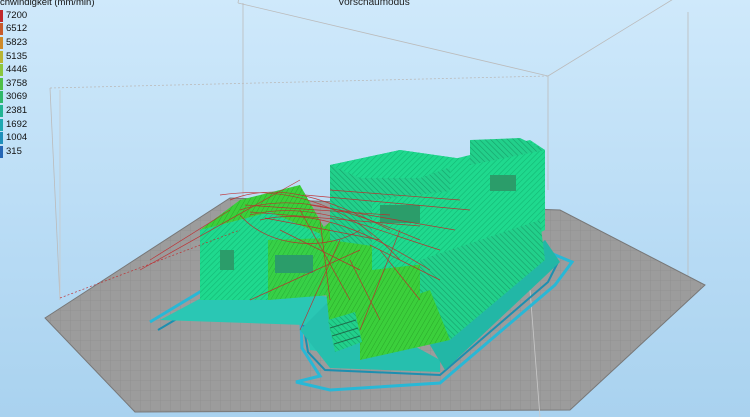 The width and height of the screenshot is (750, 417). I want to click on legend-value: 3069, so click(17, 97).